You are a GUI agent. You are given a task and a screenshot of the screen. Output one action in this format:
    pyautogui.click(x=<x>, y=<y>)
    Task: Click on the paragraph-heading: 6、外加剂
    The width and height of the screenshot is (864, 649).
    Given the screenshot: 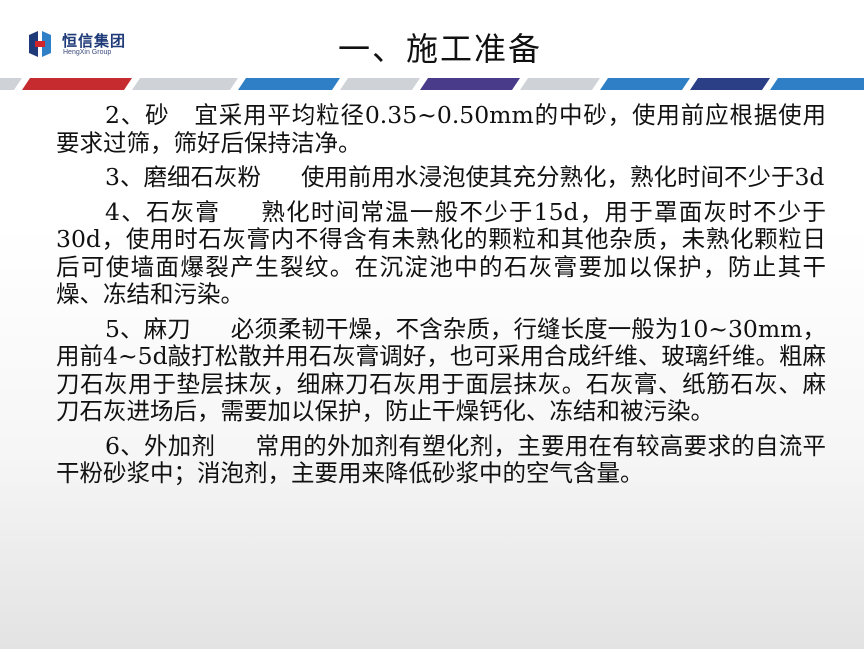 What is the action you would take?
    pyautogui.click(x=160, y=445)
    